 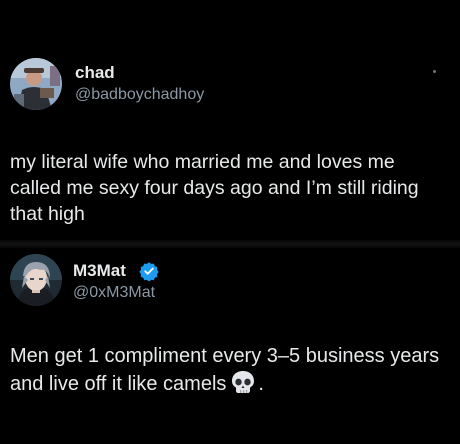 I want to click on verified-badge-icon, so click(x=149, y=271).